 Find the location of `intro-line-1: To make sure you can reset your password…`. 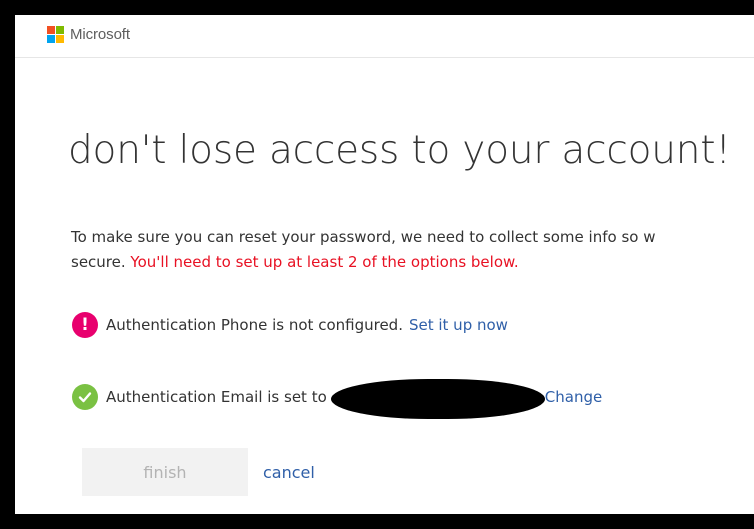

intro-line-1: To make sure you can reset your password… is located at coordinates (363, 237).